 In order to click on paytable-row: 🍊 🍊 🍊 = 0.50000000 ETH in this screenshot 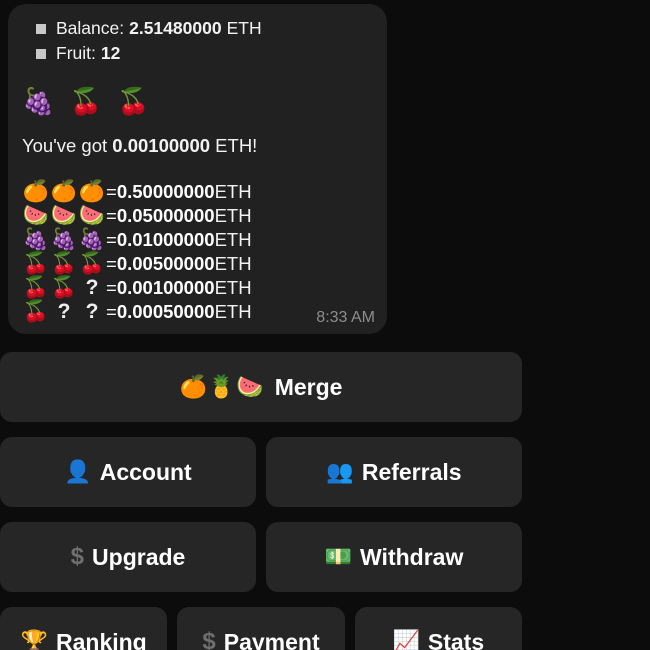, I will do `click(137, 192)`.